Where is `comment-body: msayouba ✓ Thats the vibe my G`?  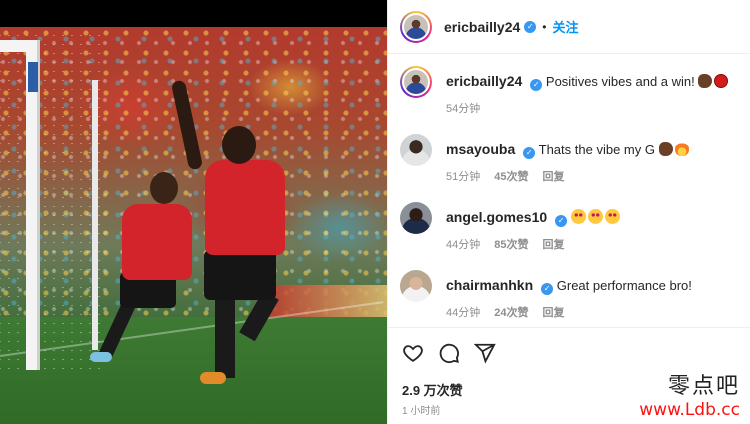 comment-body: msayouba ✓ Thats the vibe my G is located at coordinates (591, 149).